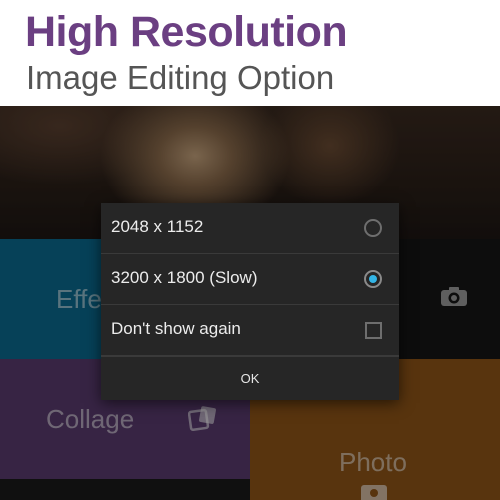 The image size is (500, 500). Describe the element at coordinates (250, 378) in the screenshot. I see `ok-button: OK` at that location.